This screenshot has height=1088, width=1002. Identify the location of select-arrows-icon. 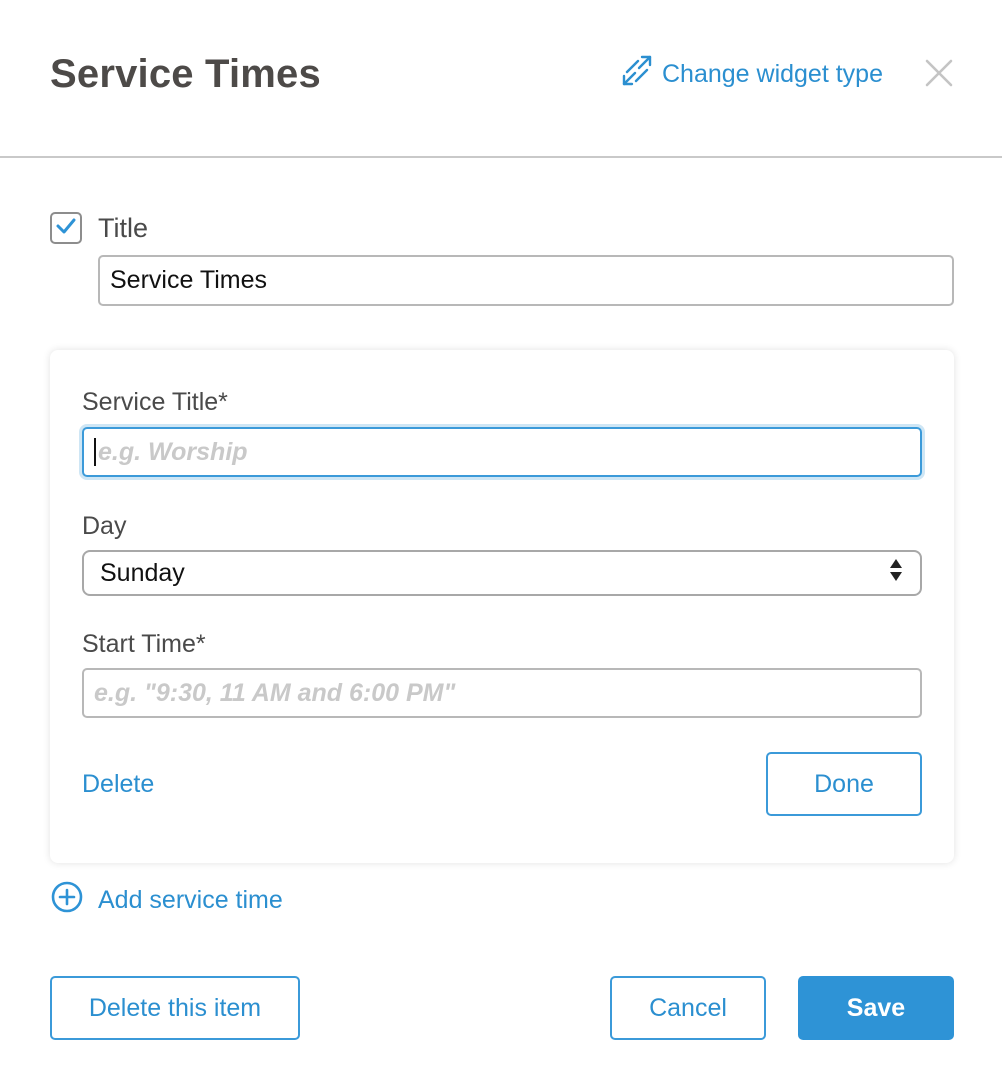
(896, 573).